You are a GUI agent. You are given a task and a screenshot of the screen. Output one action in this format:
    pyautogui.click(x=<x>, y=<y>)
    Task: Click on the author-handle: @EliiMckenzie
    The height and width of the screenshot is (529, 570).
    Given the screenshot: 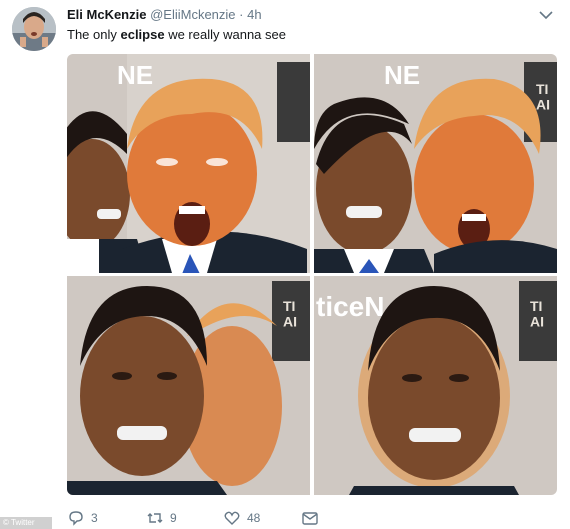 What is the action you would take?
    pyautogui.click(x=192, y=14)
    